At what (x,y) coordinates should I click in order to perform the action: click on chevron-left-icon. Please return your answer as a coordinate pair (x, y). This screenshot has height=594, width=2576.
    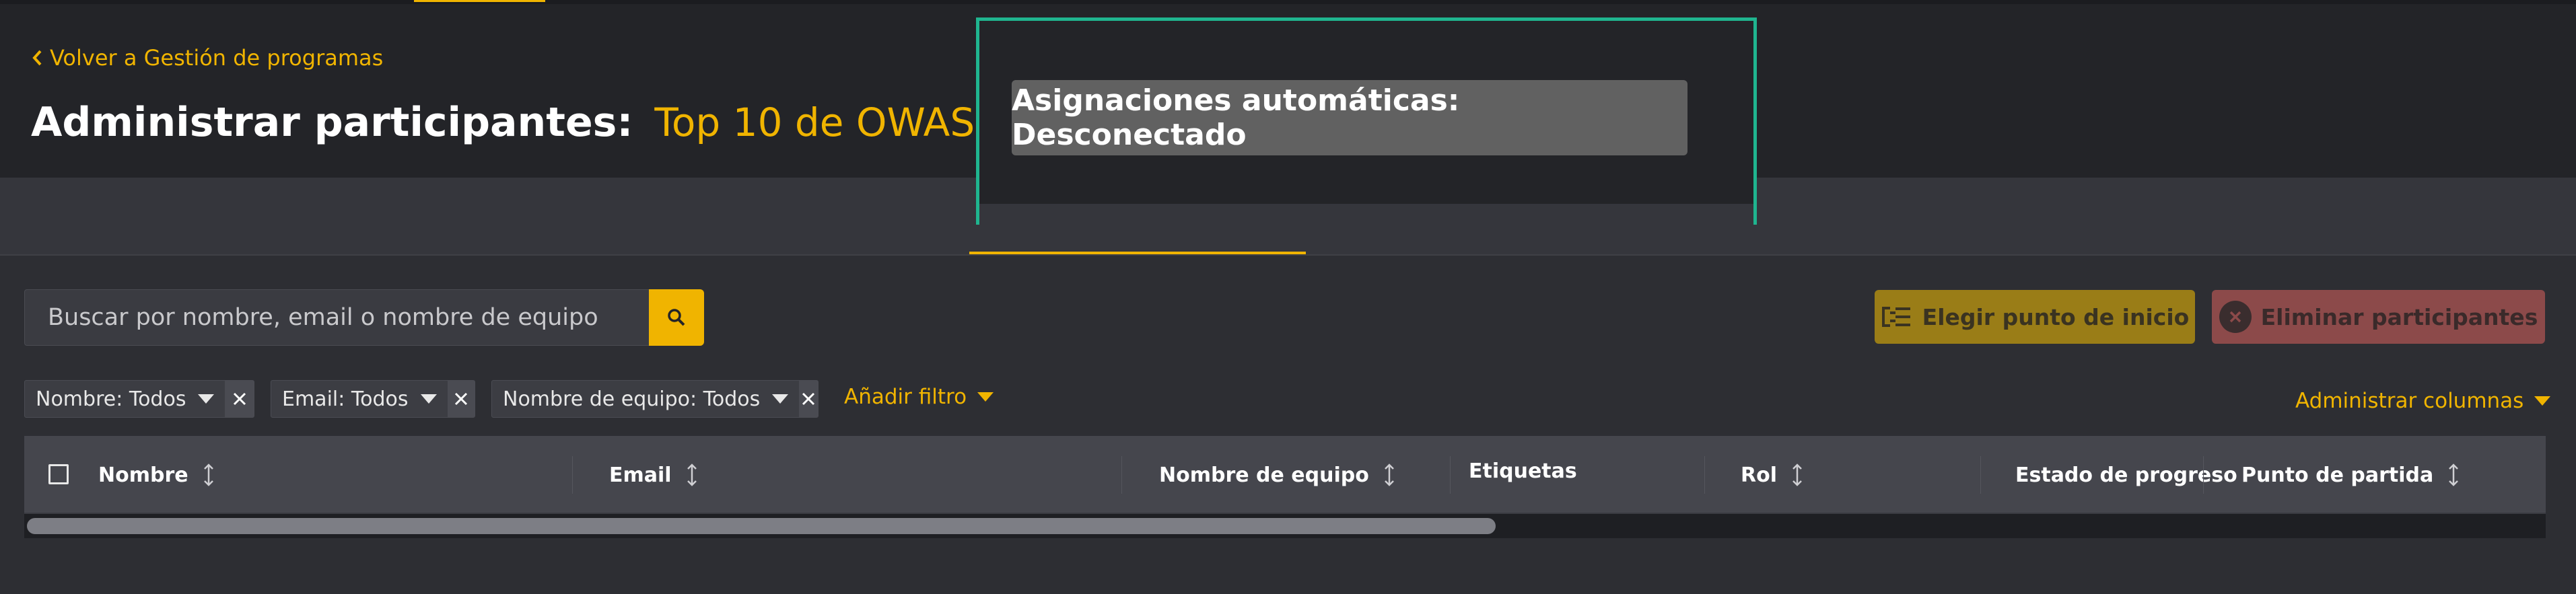
    Looking at the image, I should click on (37, 58).